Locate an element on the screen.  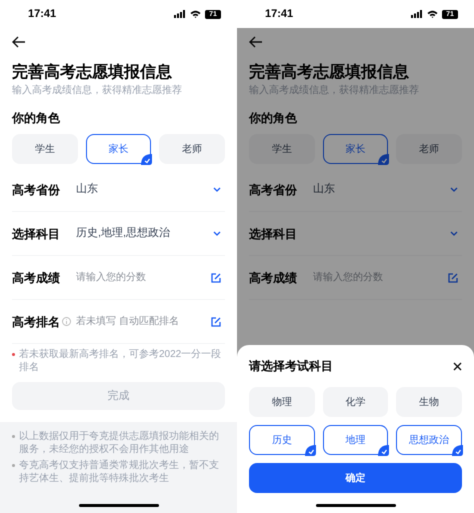
subject-option: 地理 is located at coordinates (355, 440).